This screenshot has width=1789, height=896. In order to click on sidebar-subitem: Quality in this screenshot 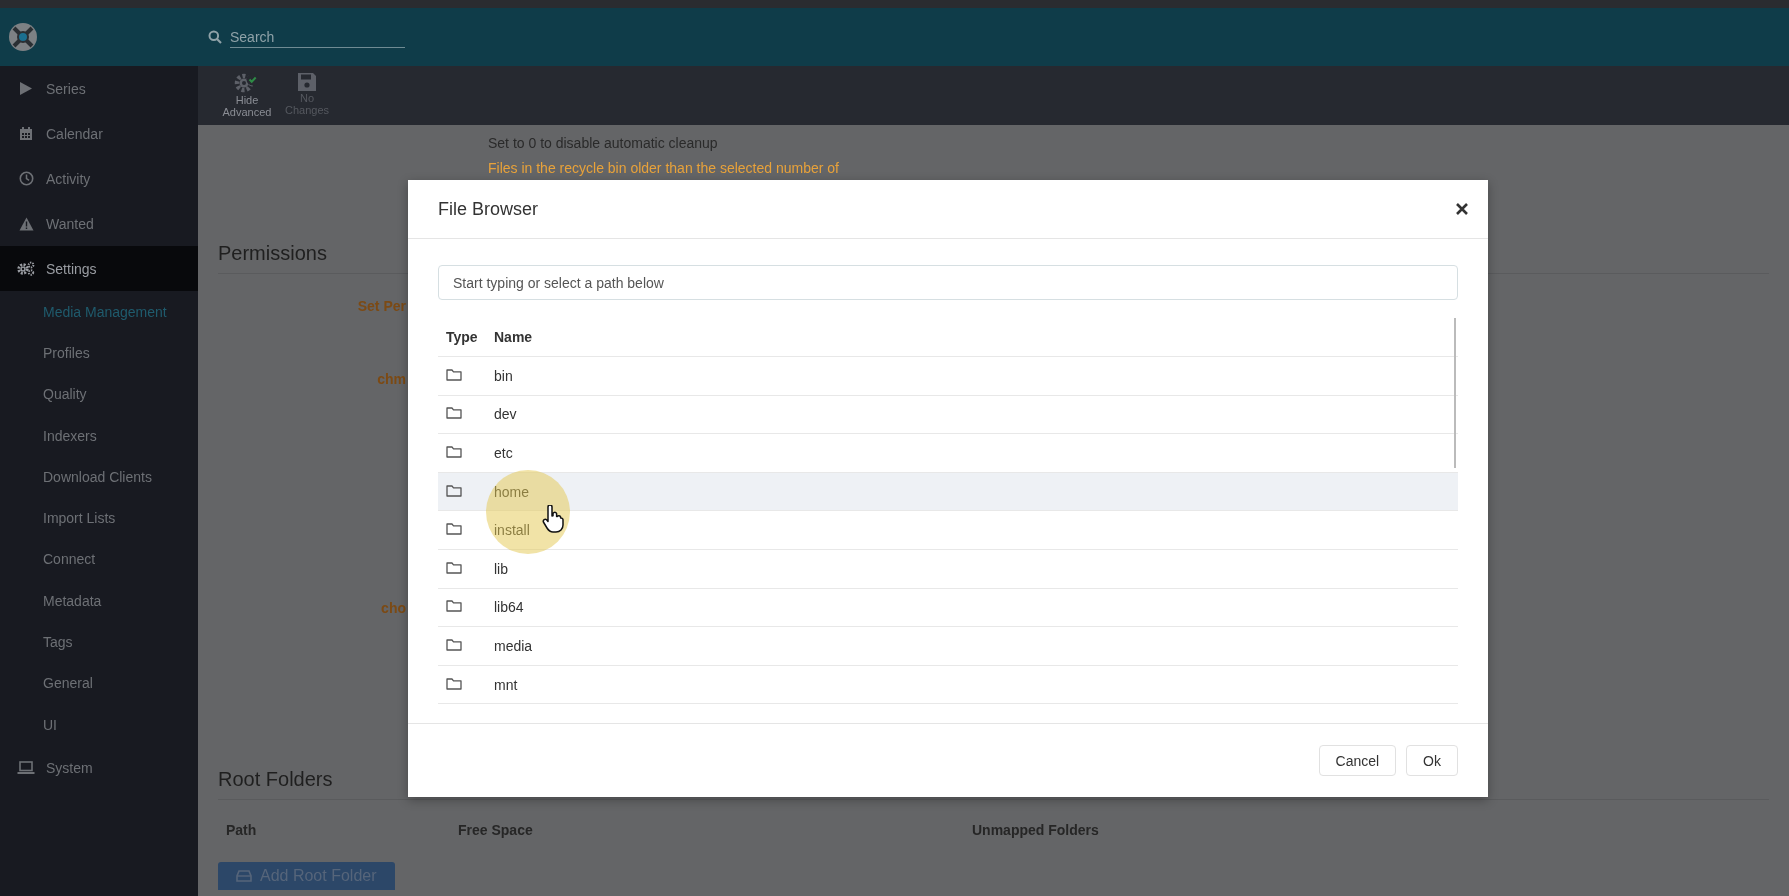, I will do `click(99, 394)`.